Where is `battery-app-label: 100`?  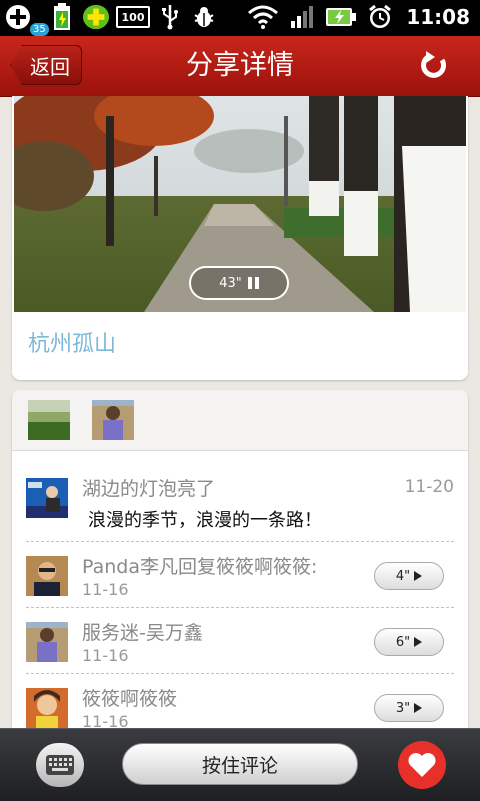
battery-app-label: 100 is located at coordinates (133, 17).